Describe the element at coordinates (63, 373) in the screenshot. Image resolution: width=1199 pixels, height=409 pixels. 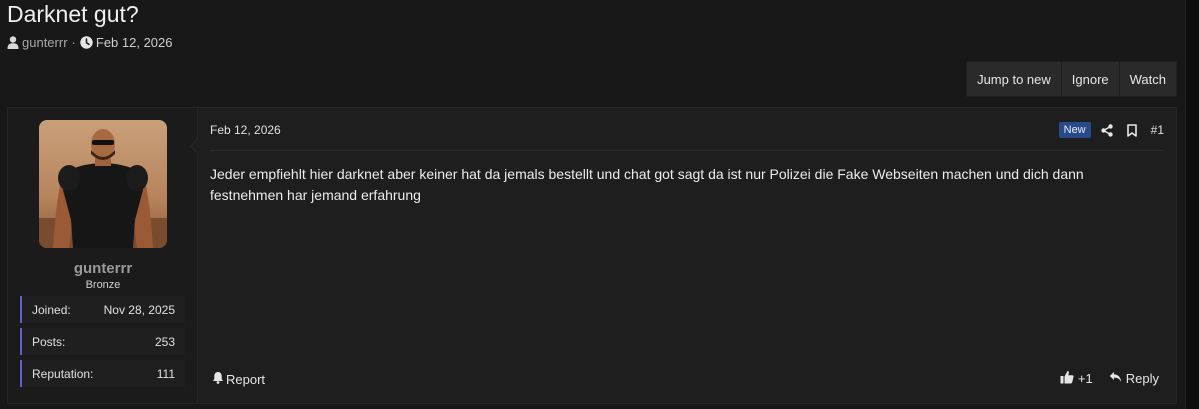
I see `stat-label: Reputation:` at that location.